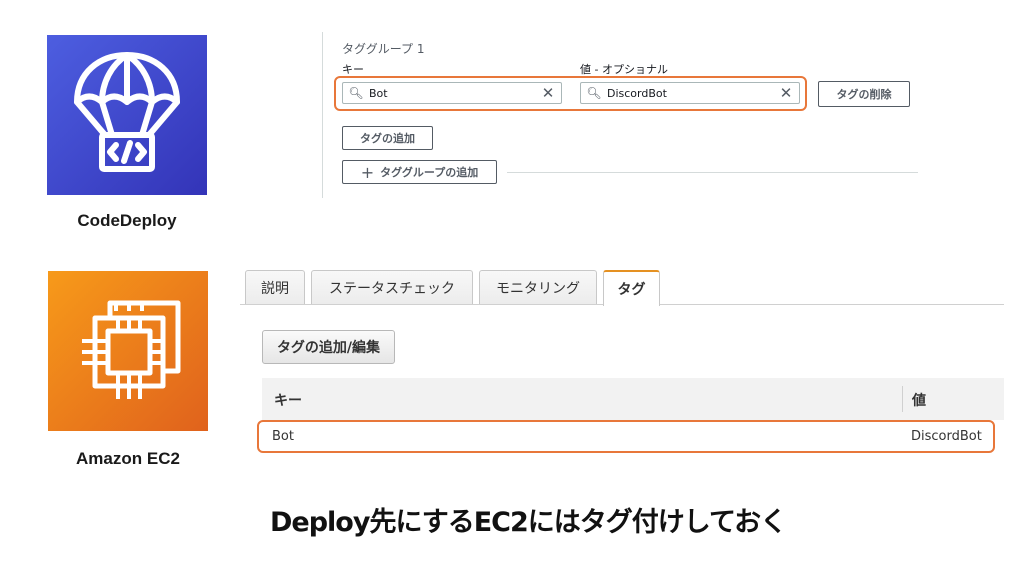  I want to click on ec2-icon, so click(128, 351).